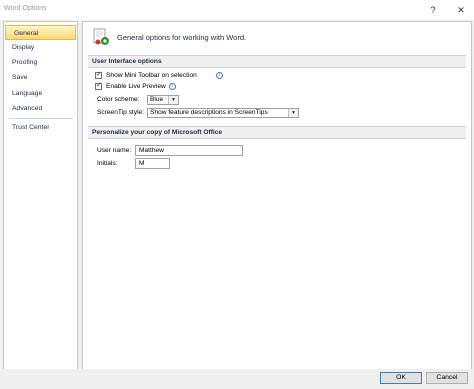  What do you see at coordinates (121, 112) in the screenshot?
I see `screentip-style-label: ScreenTip style:` at bounding box center [121, 112].